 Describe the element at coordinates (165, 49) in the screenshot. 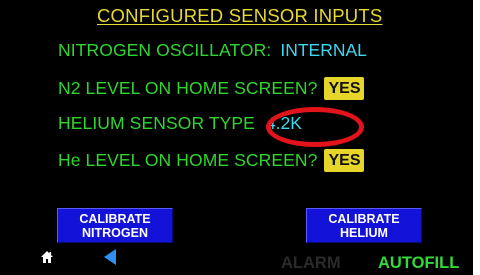

I see `nitrogen-oscillator-label: NITROGEN OSCILLATOR:` at that location.